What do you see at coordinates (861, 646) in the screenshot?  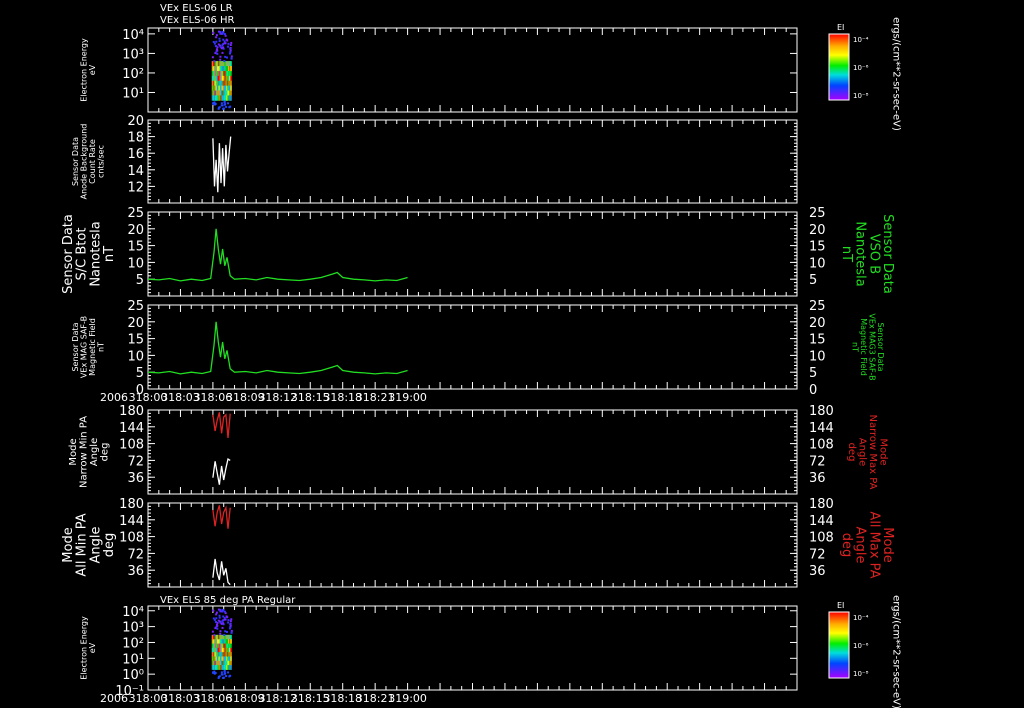 I see `colorbar-tick-label: 10⁻⁶` at bounding box center [861, 646].